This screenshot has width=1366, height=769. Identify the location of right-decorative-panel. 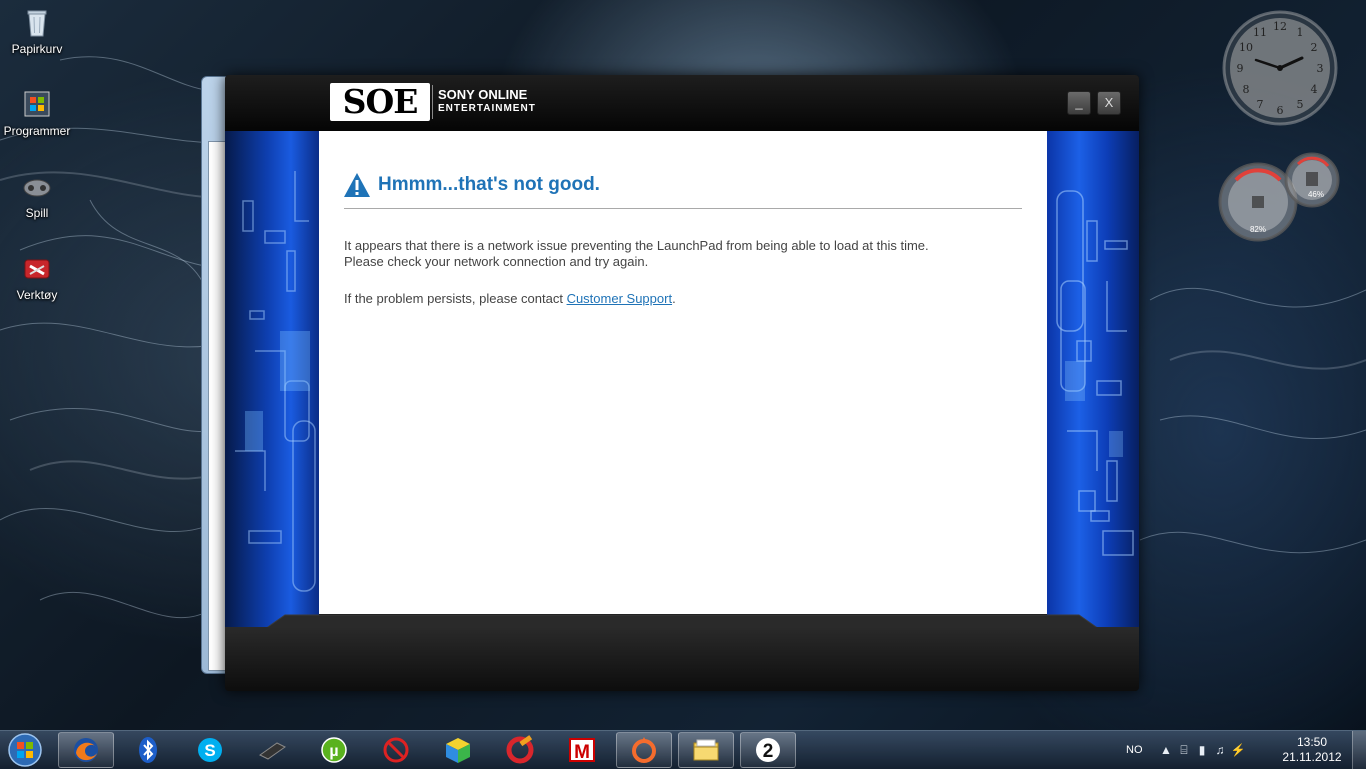
(1093, 379).